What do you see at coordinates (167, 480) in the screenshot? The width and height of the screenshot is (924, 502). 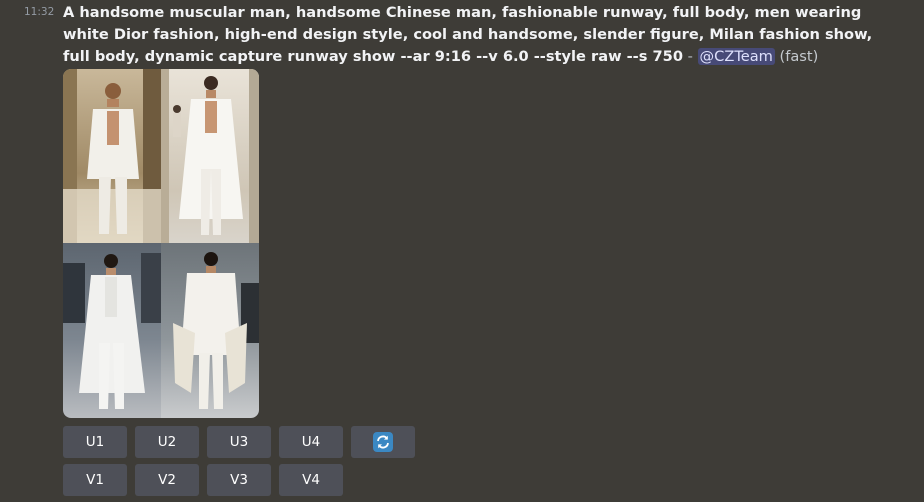 I see `v2-button: V2` at bounding box center [167, 480].